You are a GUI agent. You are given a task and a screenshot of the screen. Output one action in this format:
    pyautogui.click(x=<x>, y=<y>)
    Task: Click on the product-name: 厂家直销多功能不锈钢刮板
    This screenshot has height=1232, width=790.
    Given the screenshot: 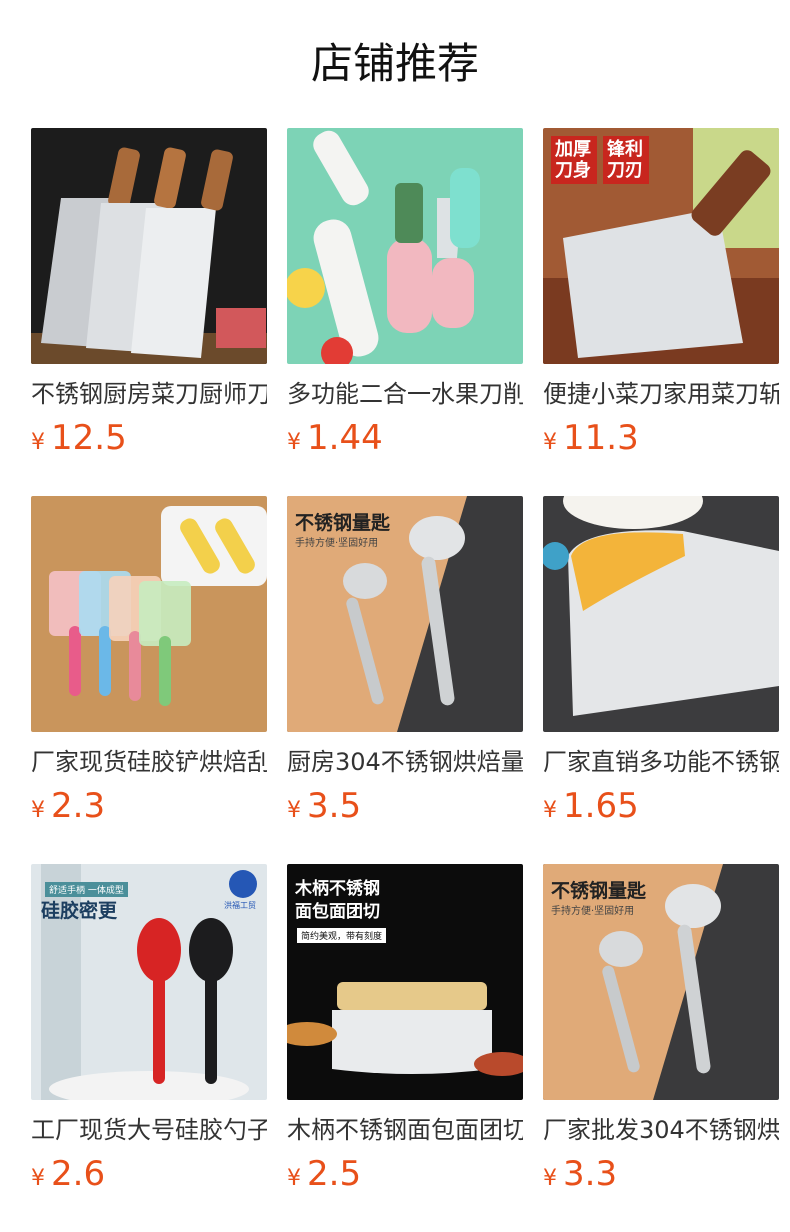 What is the action you would take?
    pyautogui.click(x=661, y=762)
    